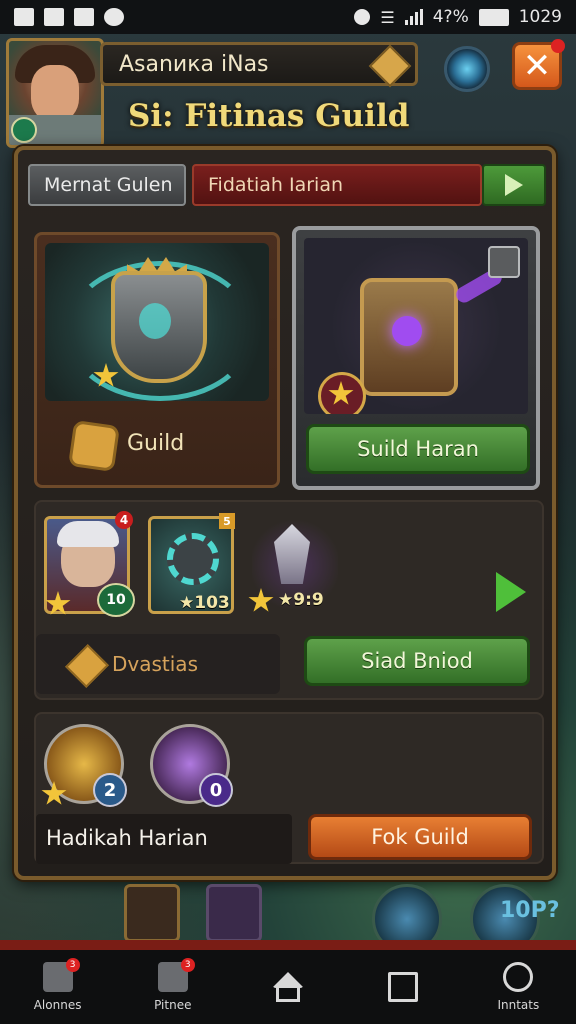 The height and width of the screenshot is (1024, 576). I want to click on square-icon, so click(403, 987).